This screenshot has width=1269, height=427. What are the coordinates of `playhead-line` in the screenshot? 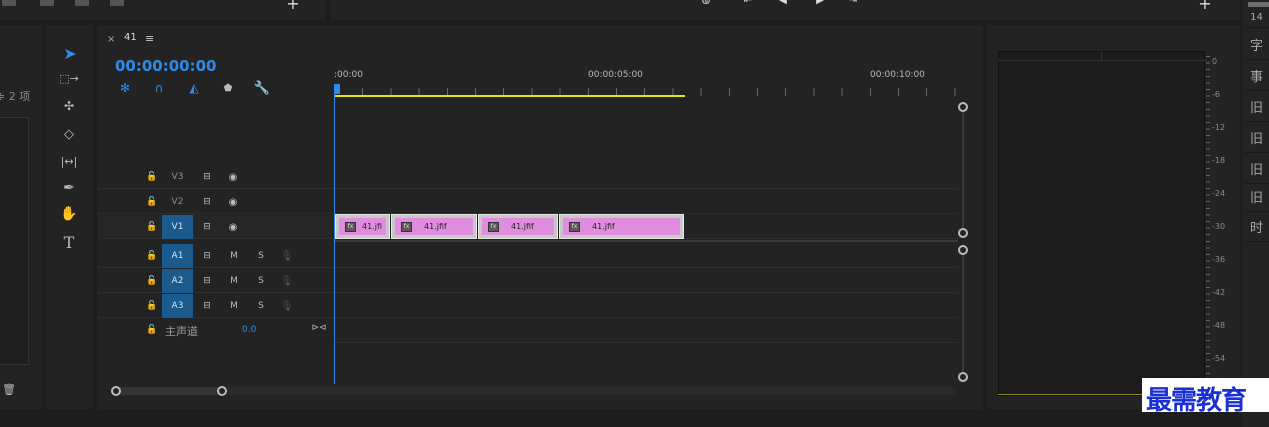 It's located at (334, 239).